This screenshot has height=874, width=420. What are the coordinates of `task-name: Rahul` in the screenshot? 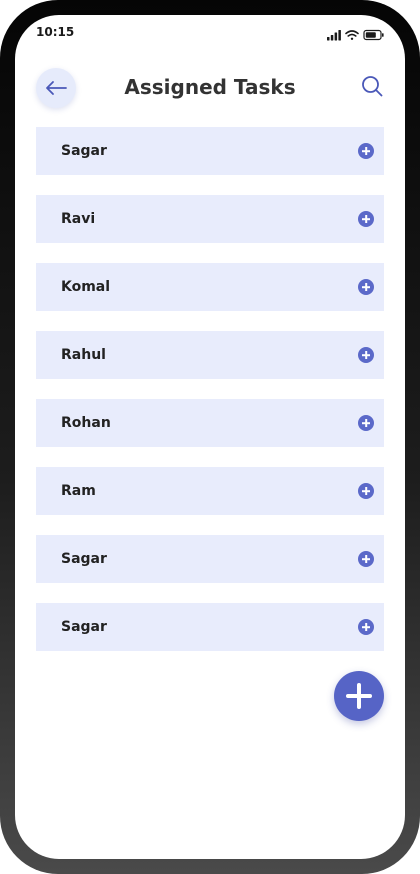 It's located at (83, 355).